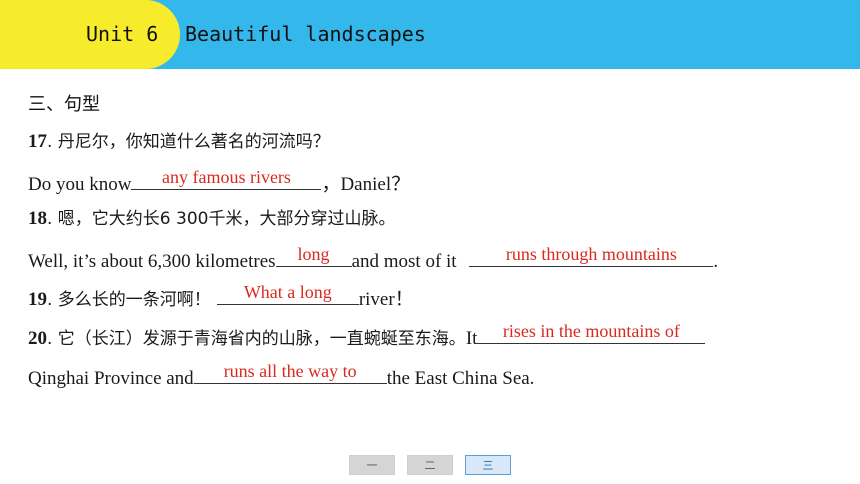 The height and width of the screenshot is (484, 860). I want to click on question-17-en: Do you know any famous rivers ，Daniel？, so click(219, 182).